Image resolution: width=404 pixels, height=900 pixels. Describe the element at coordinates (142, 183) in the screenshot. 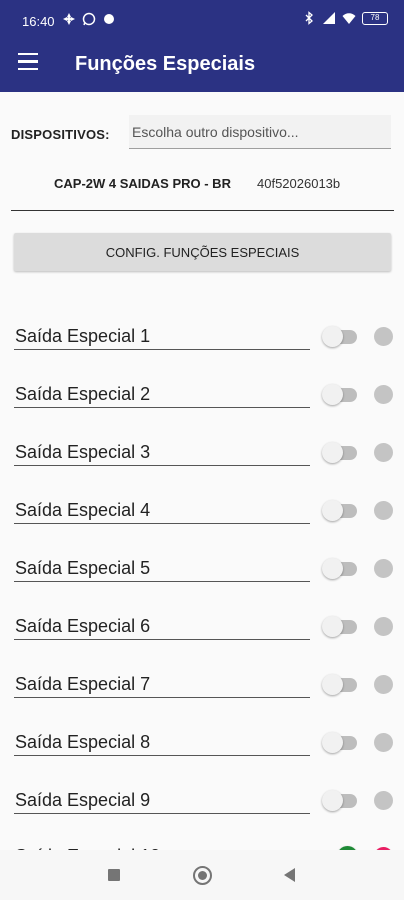

I see `device-name: CAP-2W 4 SAIDAS PRO - BR` at that location.